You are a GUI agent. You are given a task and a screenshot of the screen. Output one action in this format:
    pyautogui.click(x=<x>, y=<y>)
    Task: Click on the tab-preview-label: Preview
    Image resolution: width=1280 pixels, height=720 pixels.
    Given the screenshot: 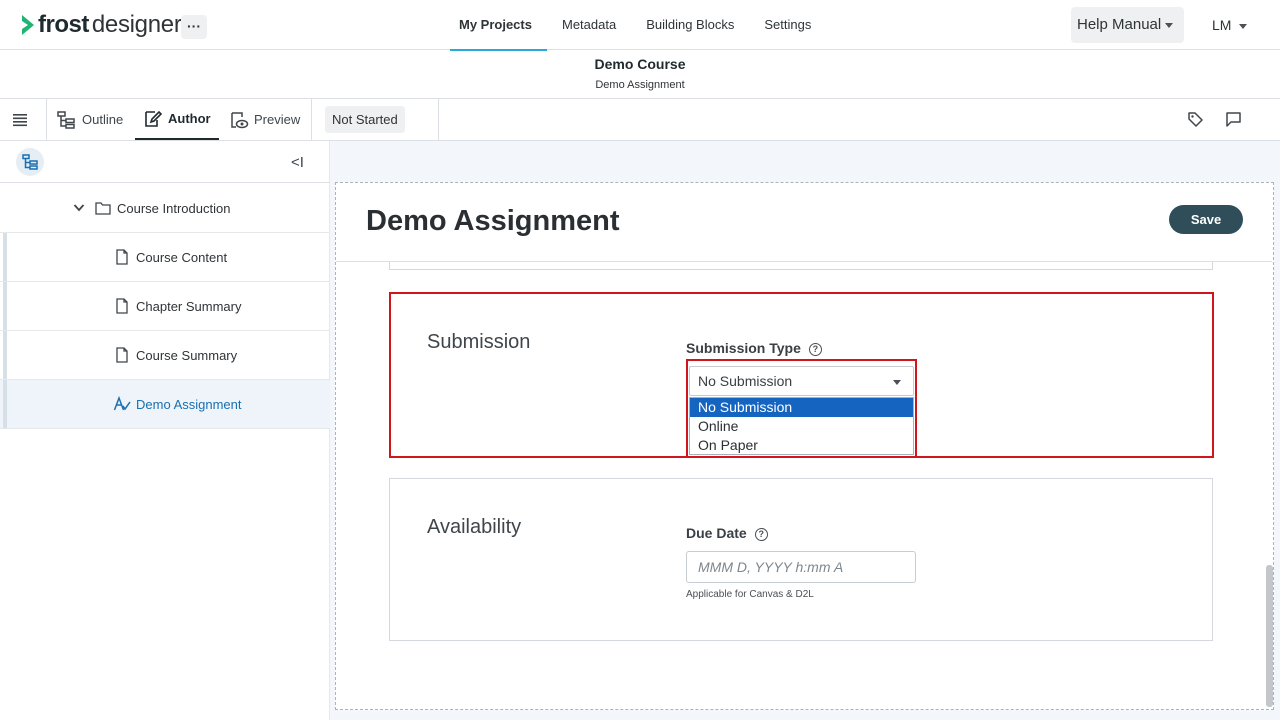 What is the action you would take?
    pyautogui.click(x=277, y=119)
    